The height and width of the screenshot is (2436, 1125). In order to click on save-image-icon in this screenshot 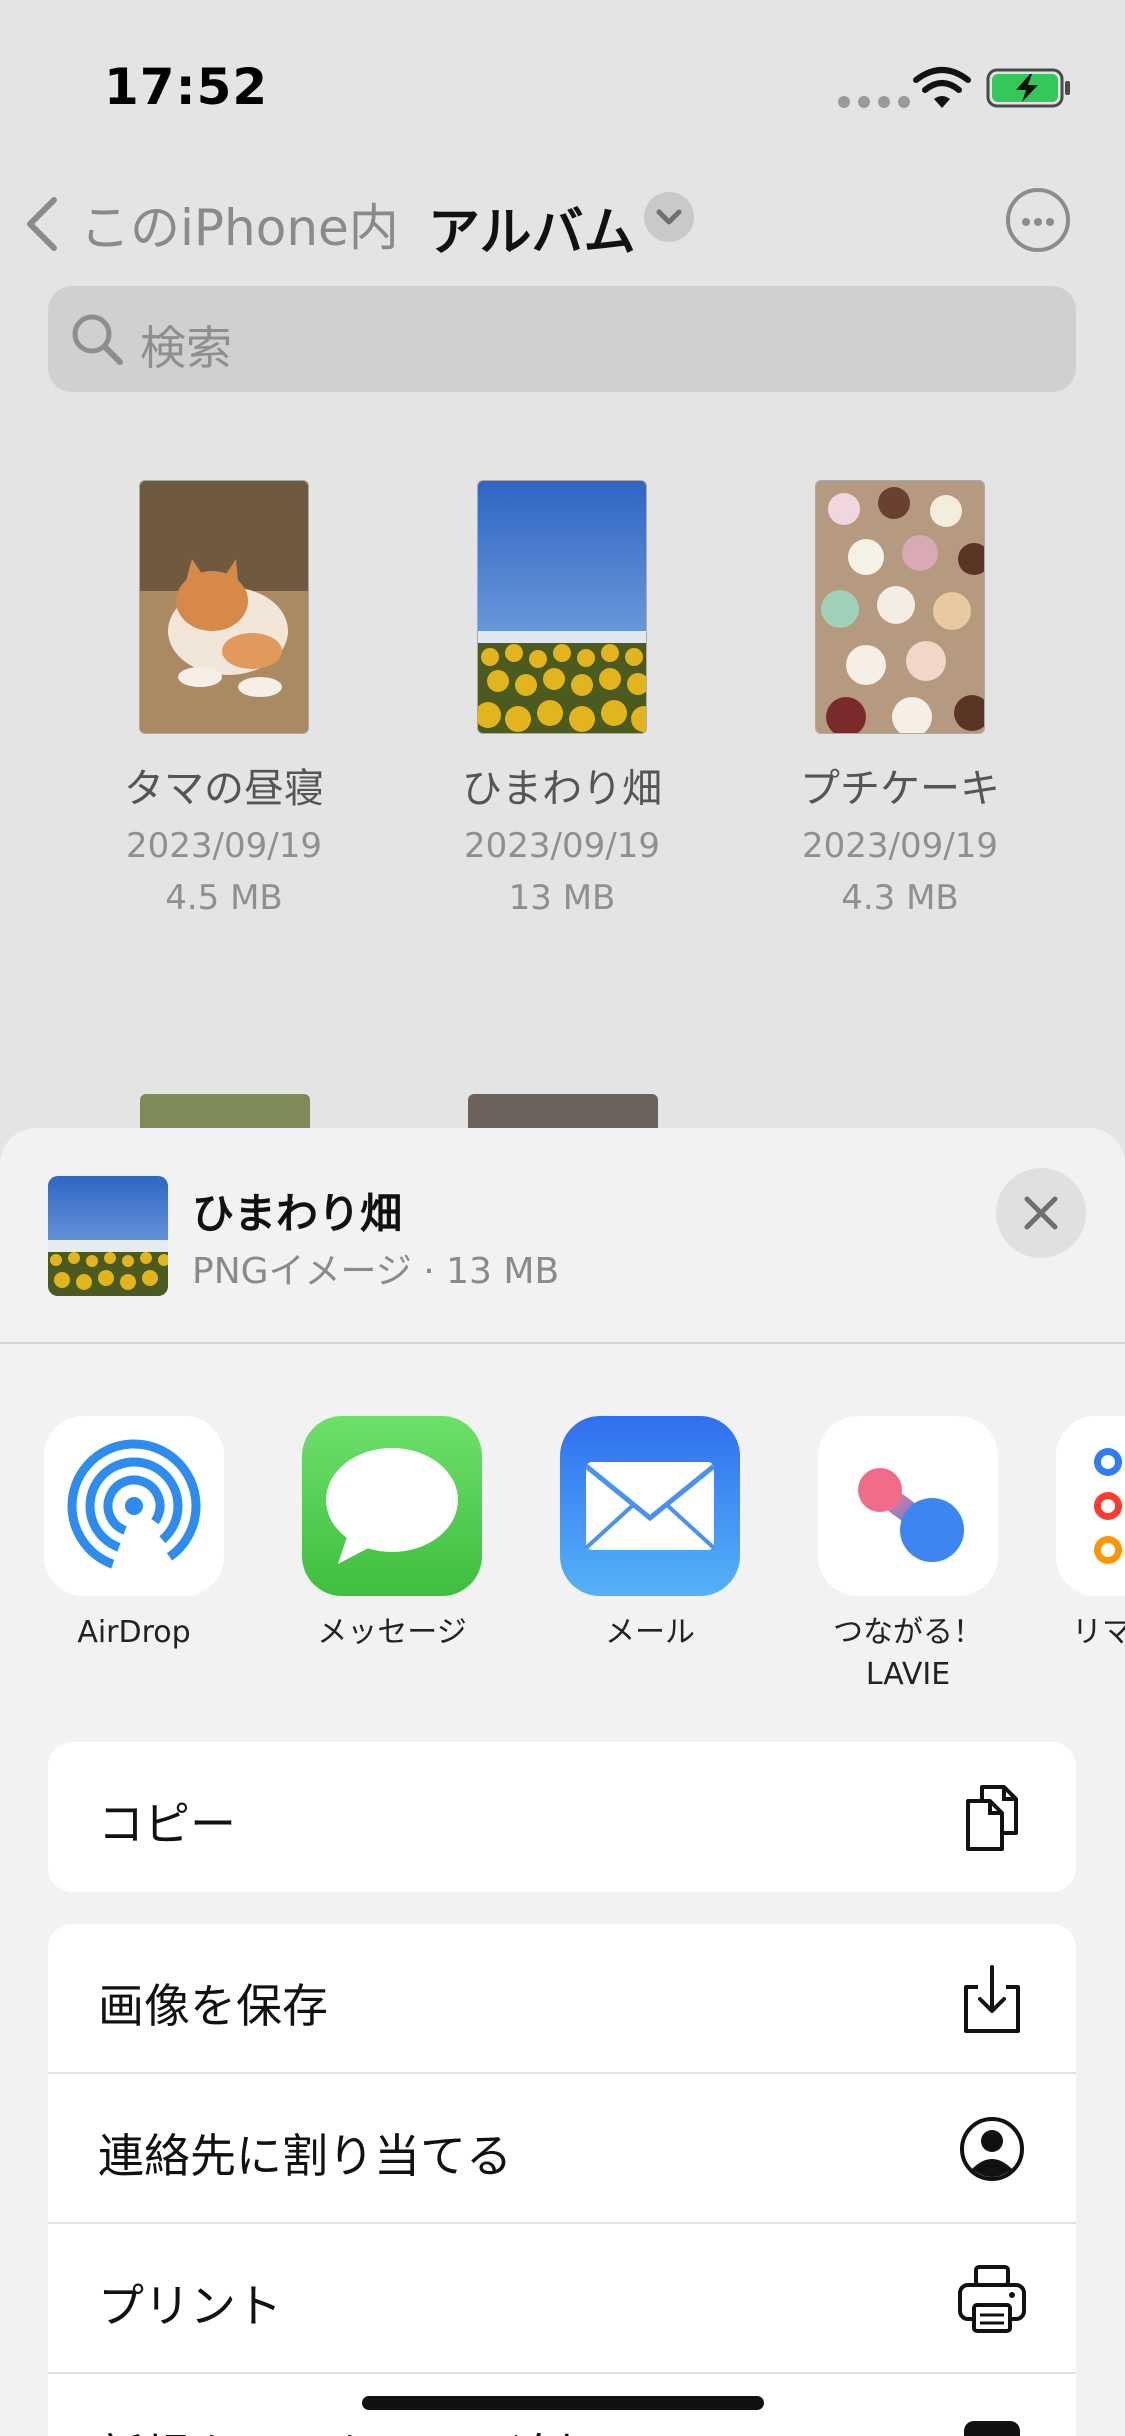, I will do `click(992, 1999)`.